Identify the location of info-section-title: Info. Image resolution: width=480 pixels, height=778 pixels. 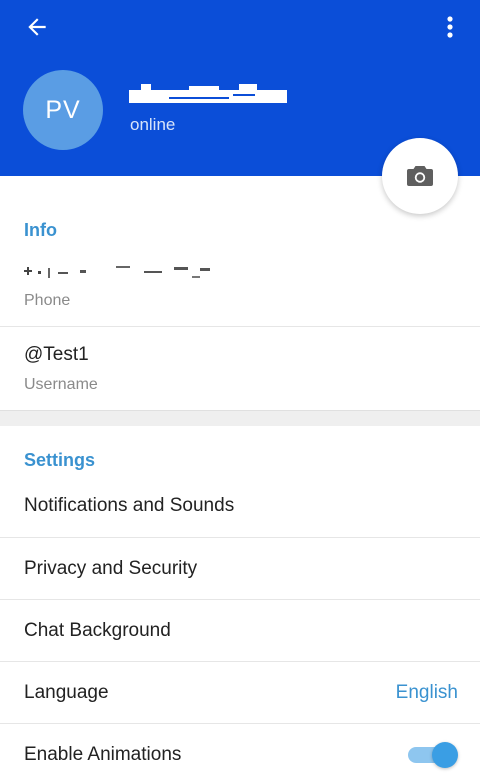
(40, 230).